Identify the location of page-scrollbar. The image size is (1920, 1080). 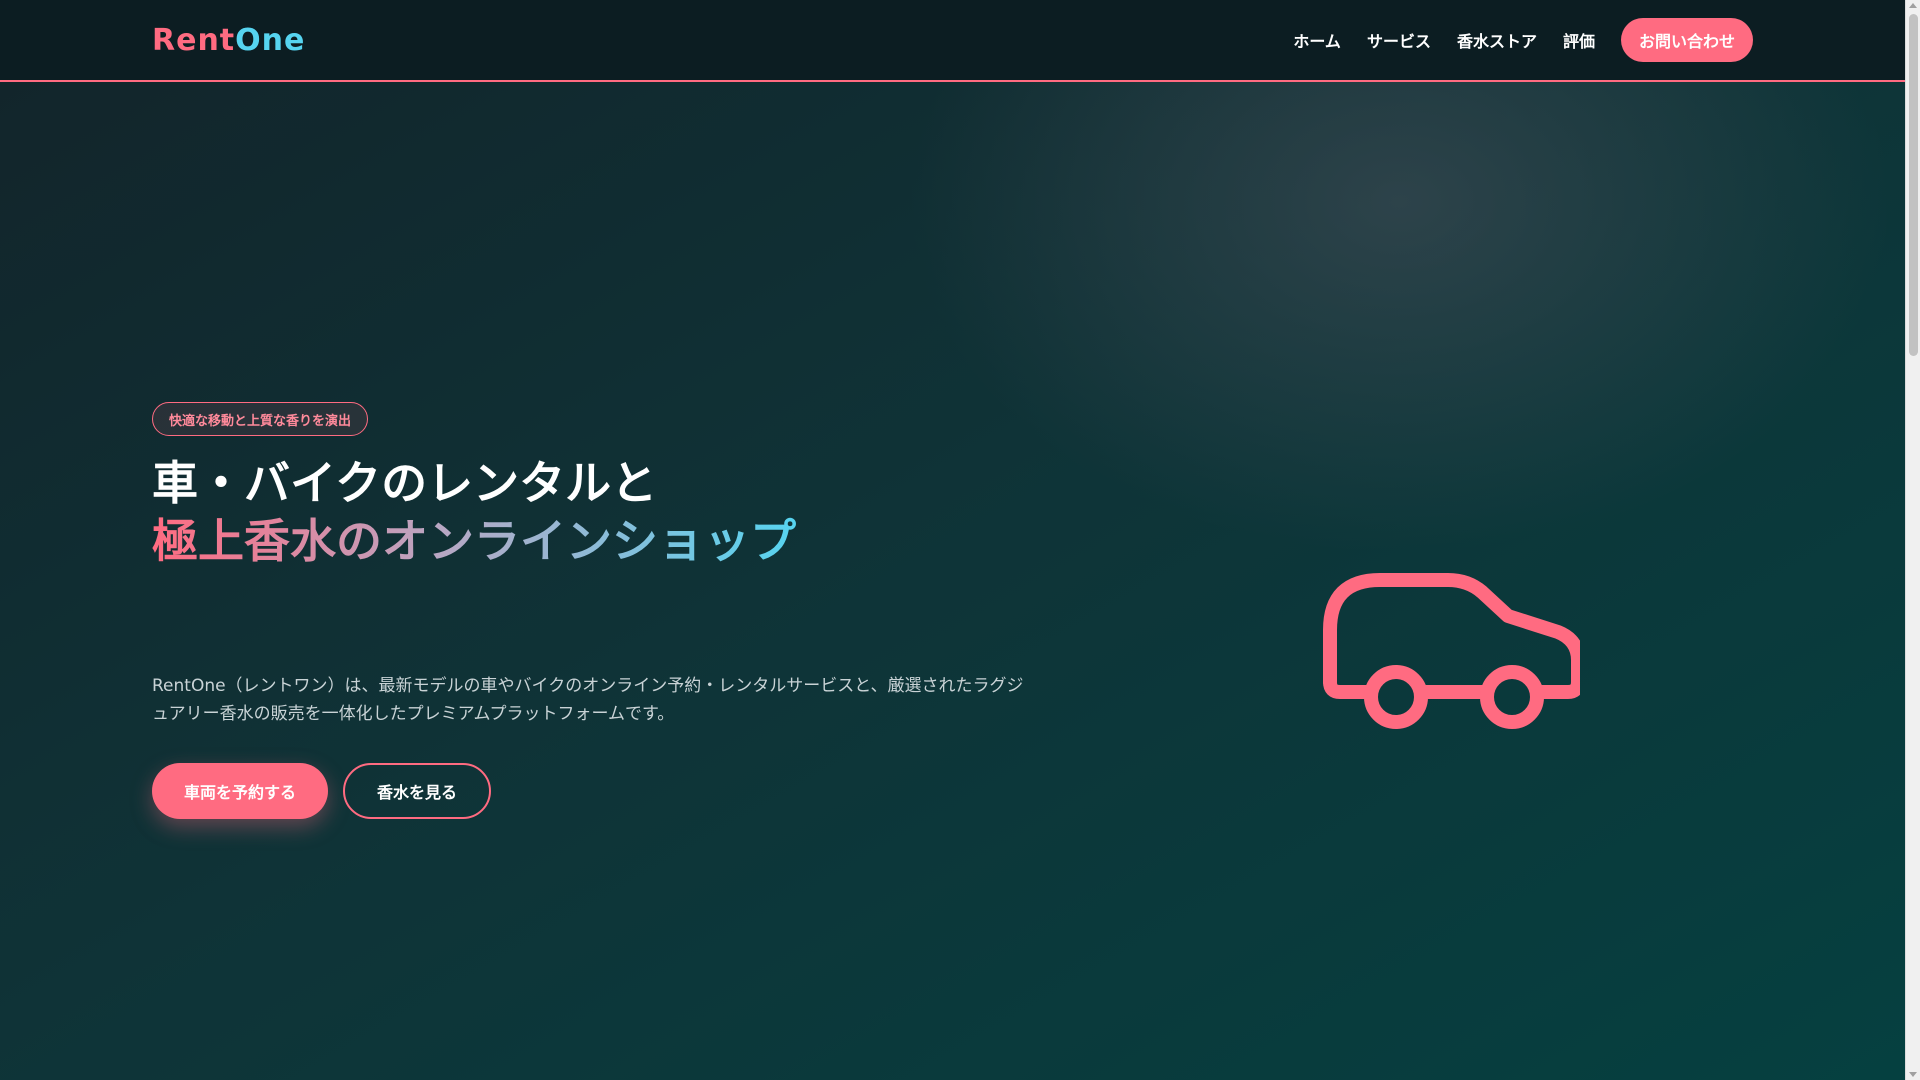
(1912, 540).